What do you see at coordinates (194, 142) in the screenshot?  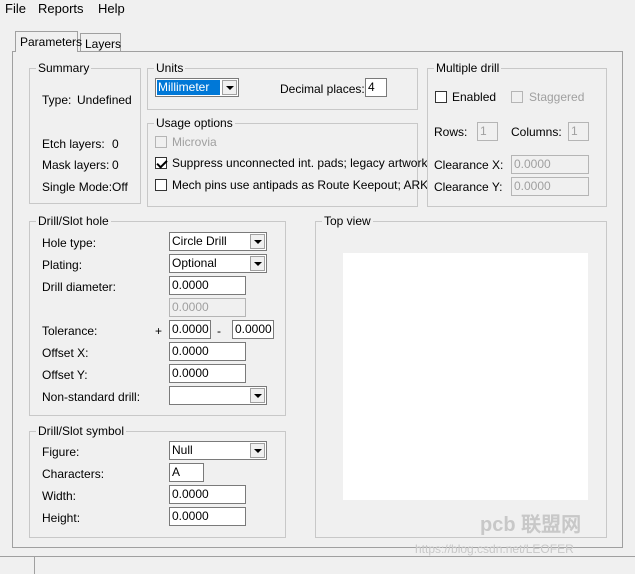 I see `microvia-label: Microvia` at bounding box center [194, 142].